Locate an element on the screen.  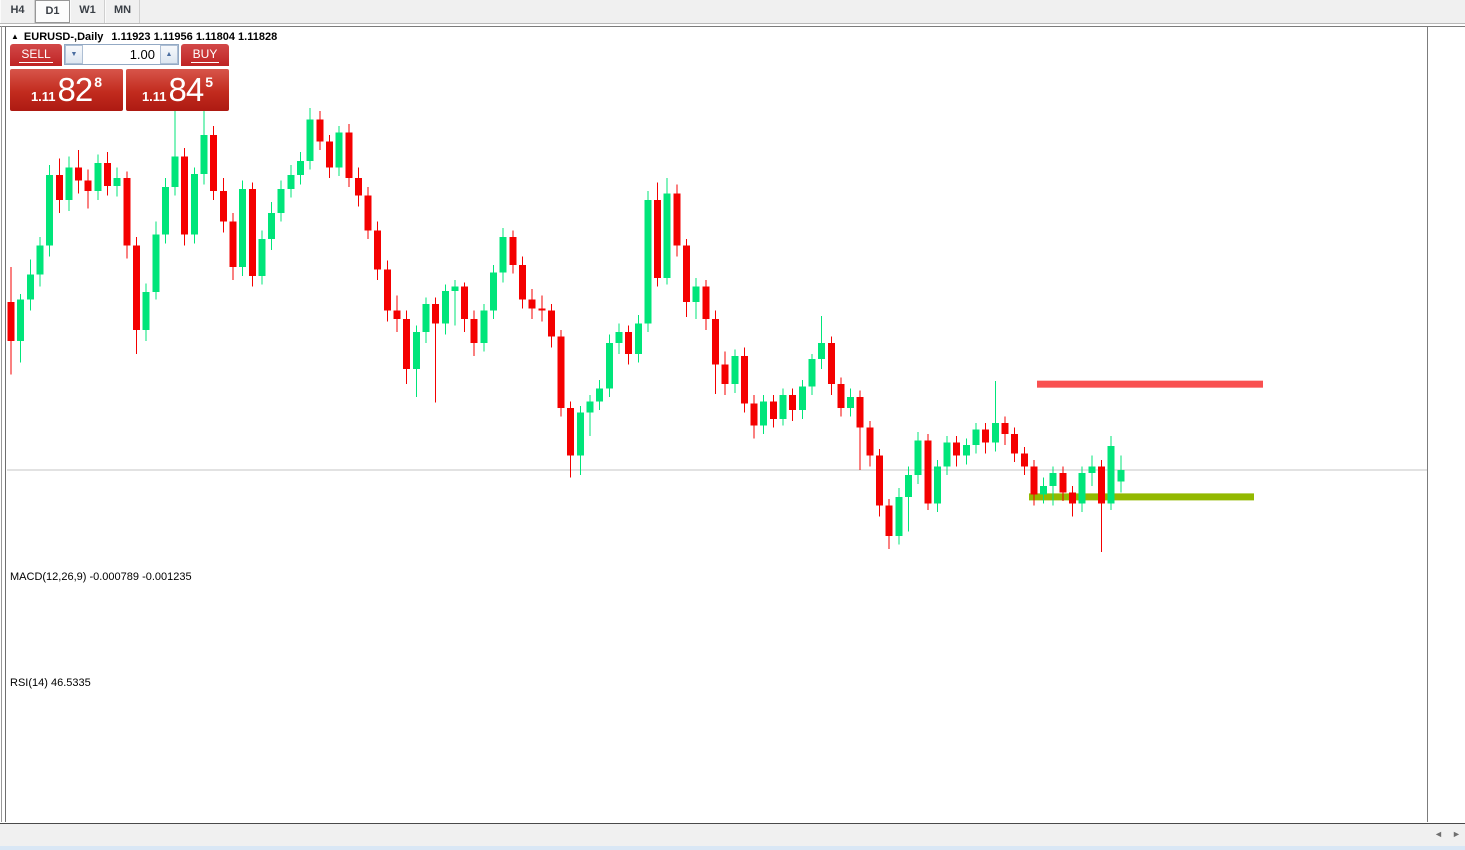
macd-label: MACD(12,26,9) -0.000789 -0.001235 is located at coordinates (101, 577).